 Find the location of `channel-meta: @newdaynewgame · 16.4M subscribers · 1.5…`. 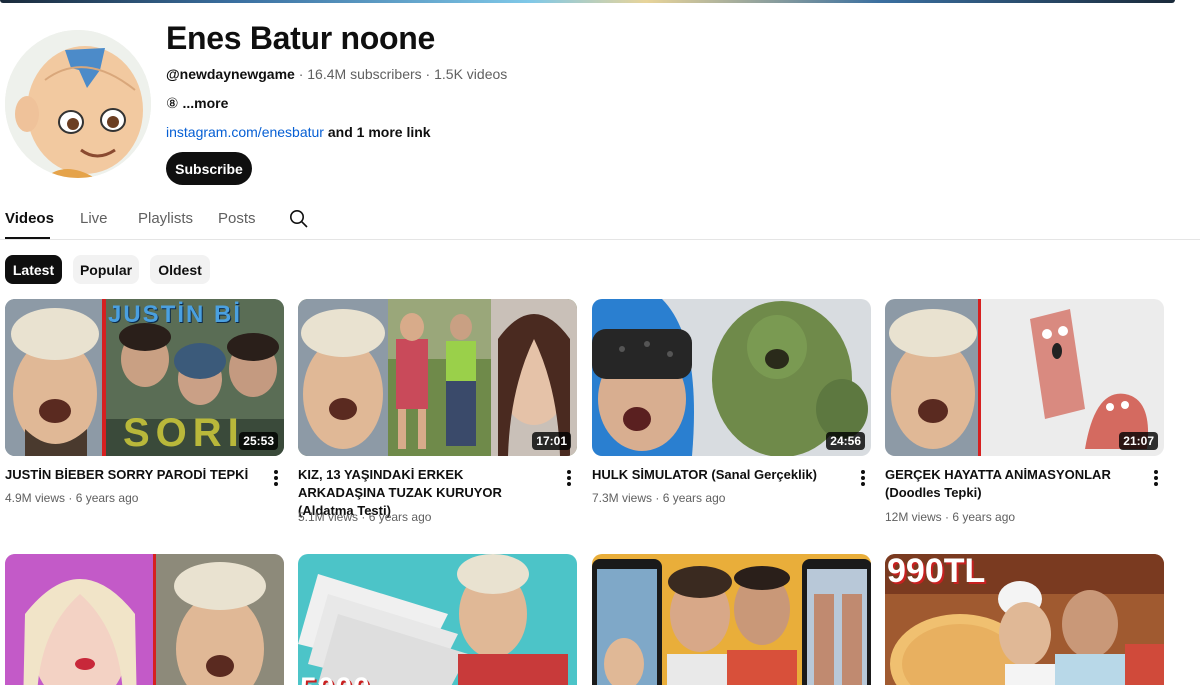

channel-meta: @newdaynewgame · 16.4M subscribers · 1.5… is located at coordinates (336, 74).